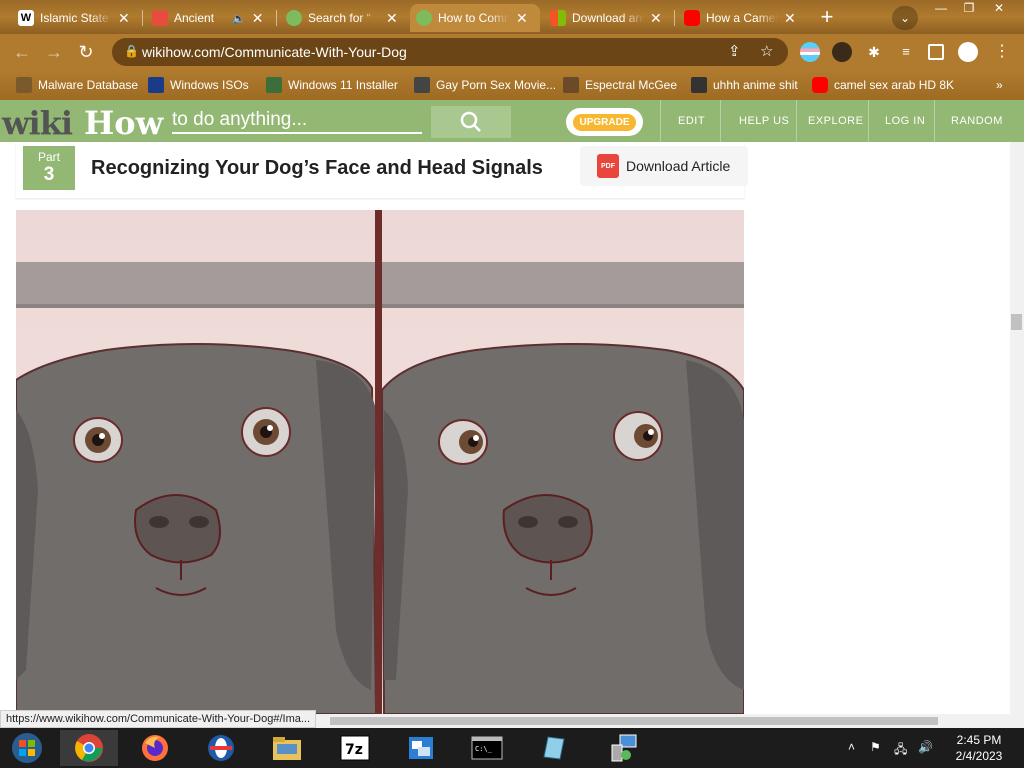 This screenshot has height=768, width=1024. I want to click on firefox-icon, so click(155, 748).